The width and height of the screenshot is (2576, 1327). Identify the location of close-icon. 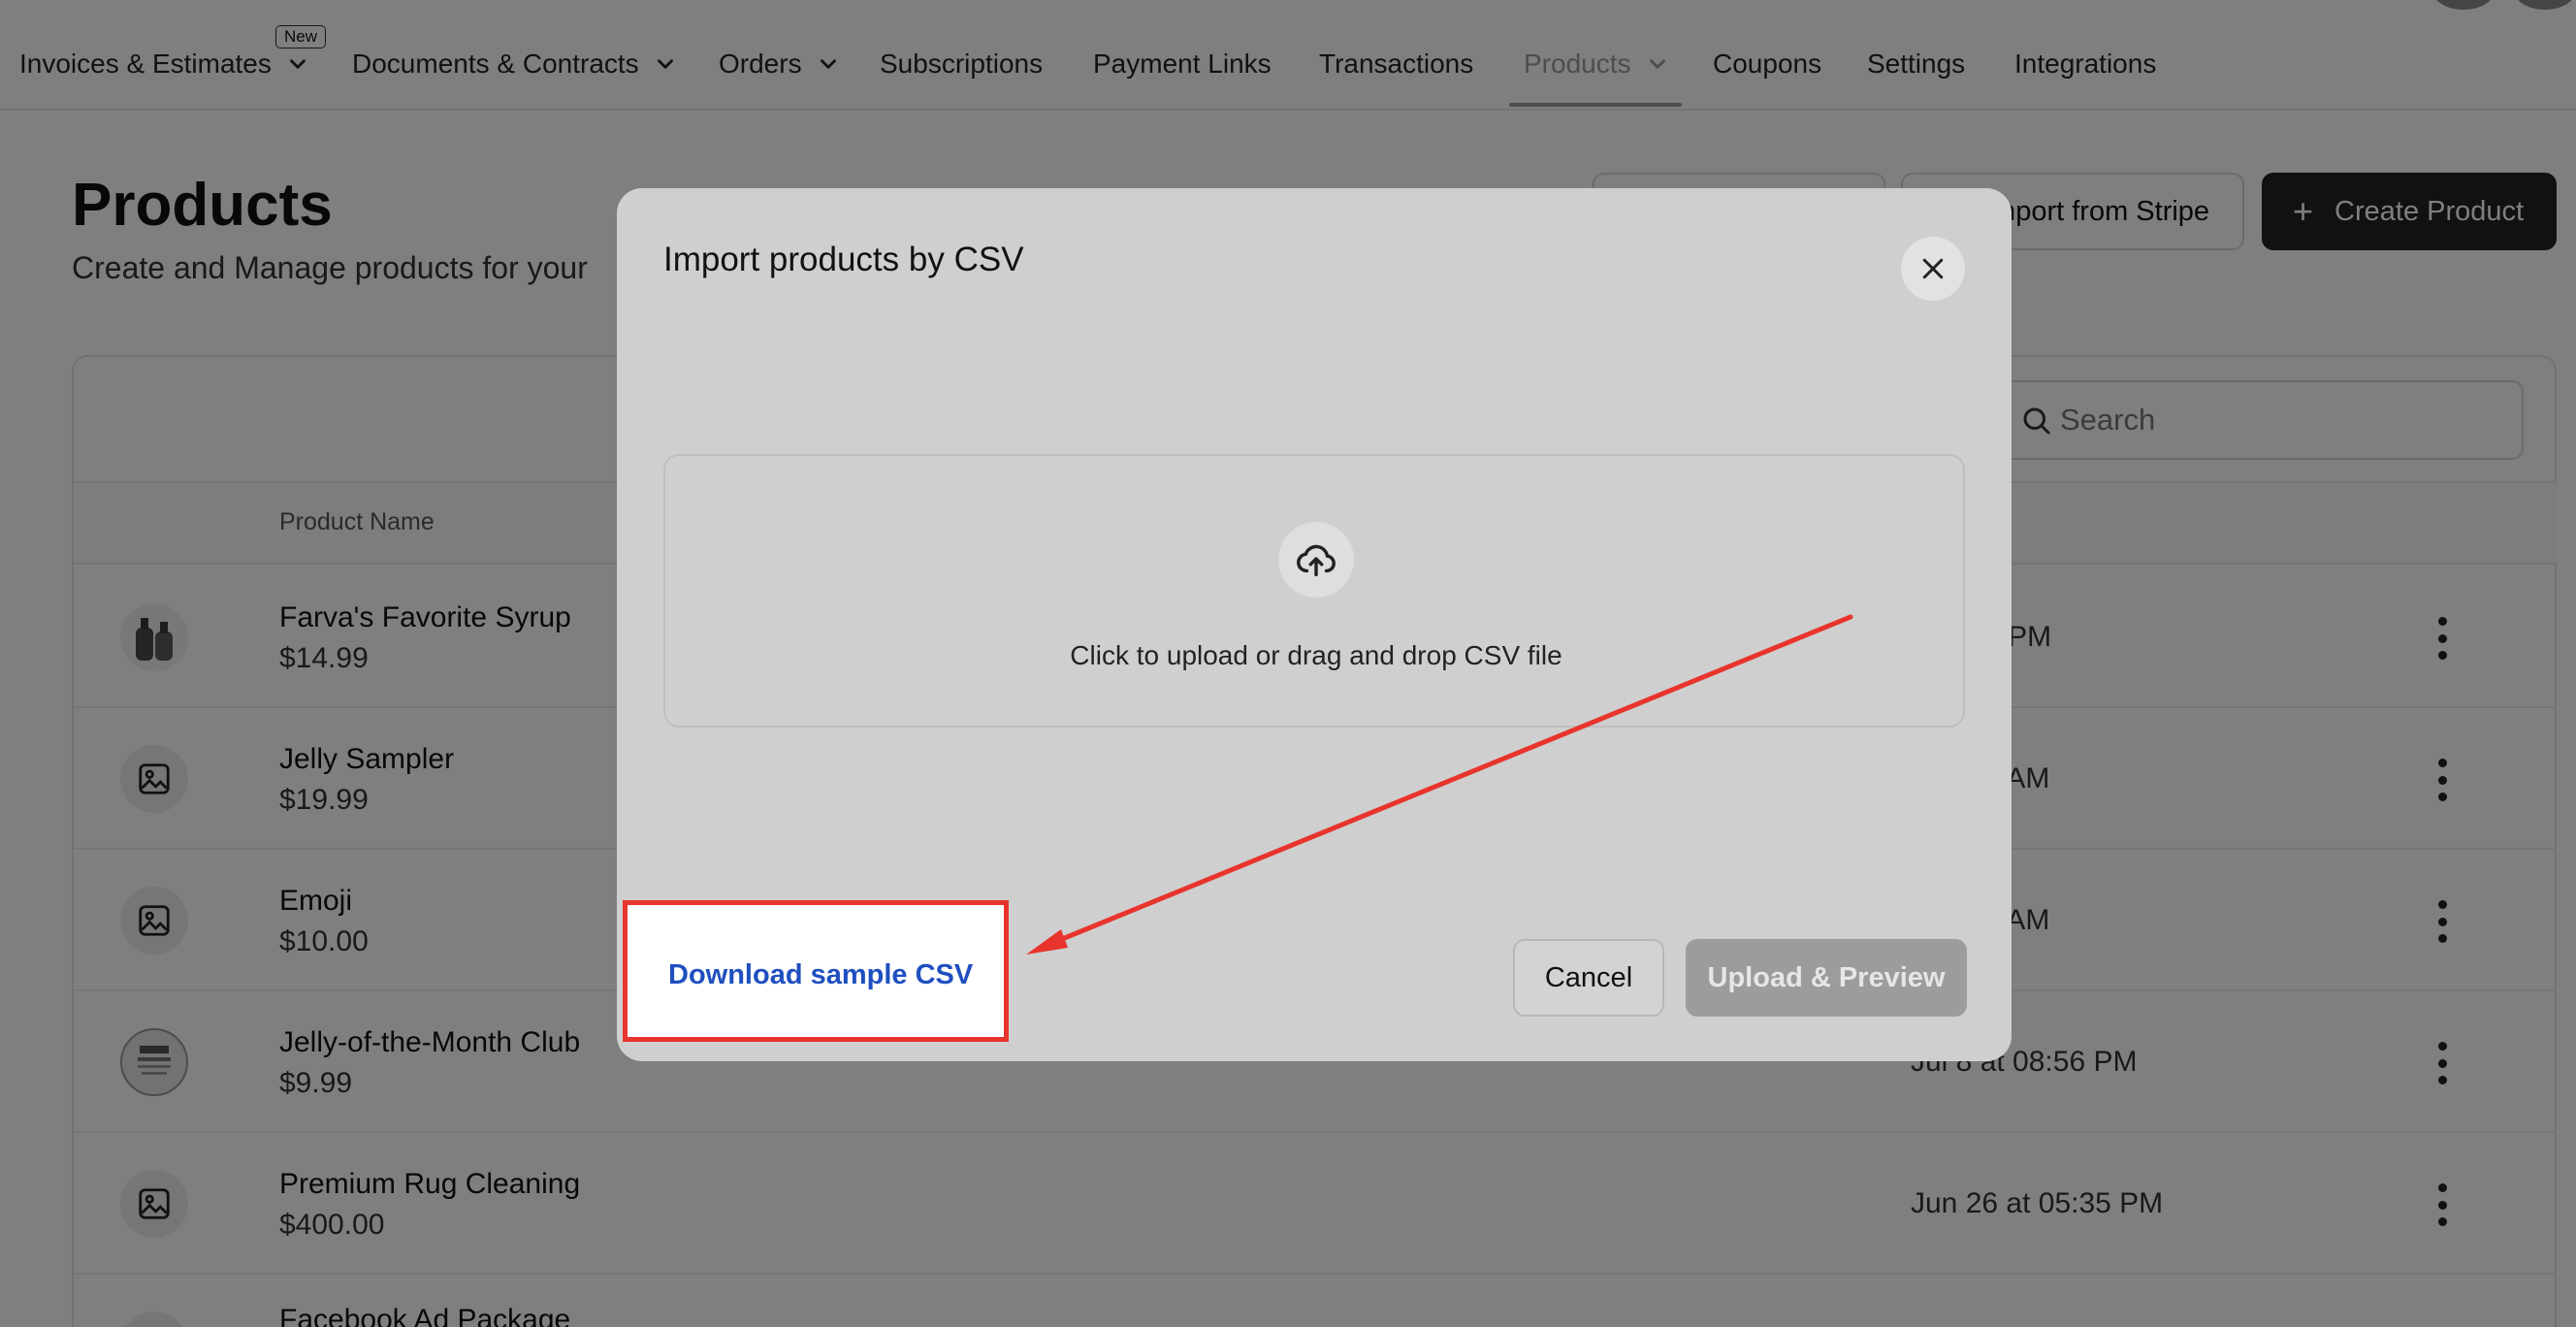
(1933, 268).